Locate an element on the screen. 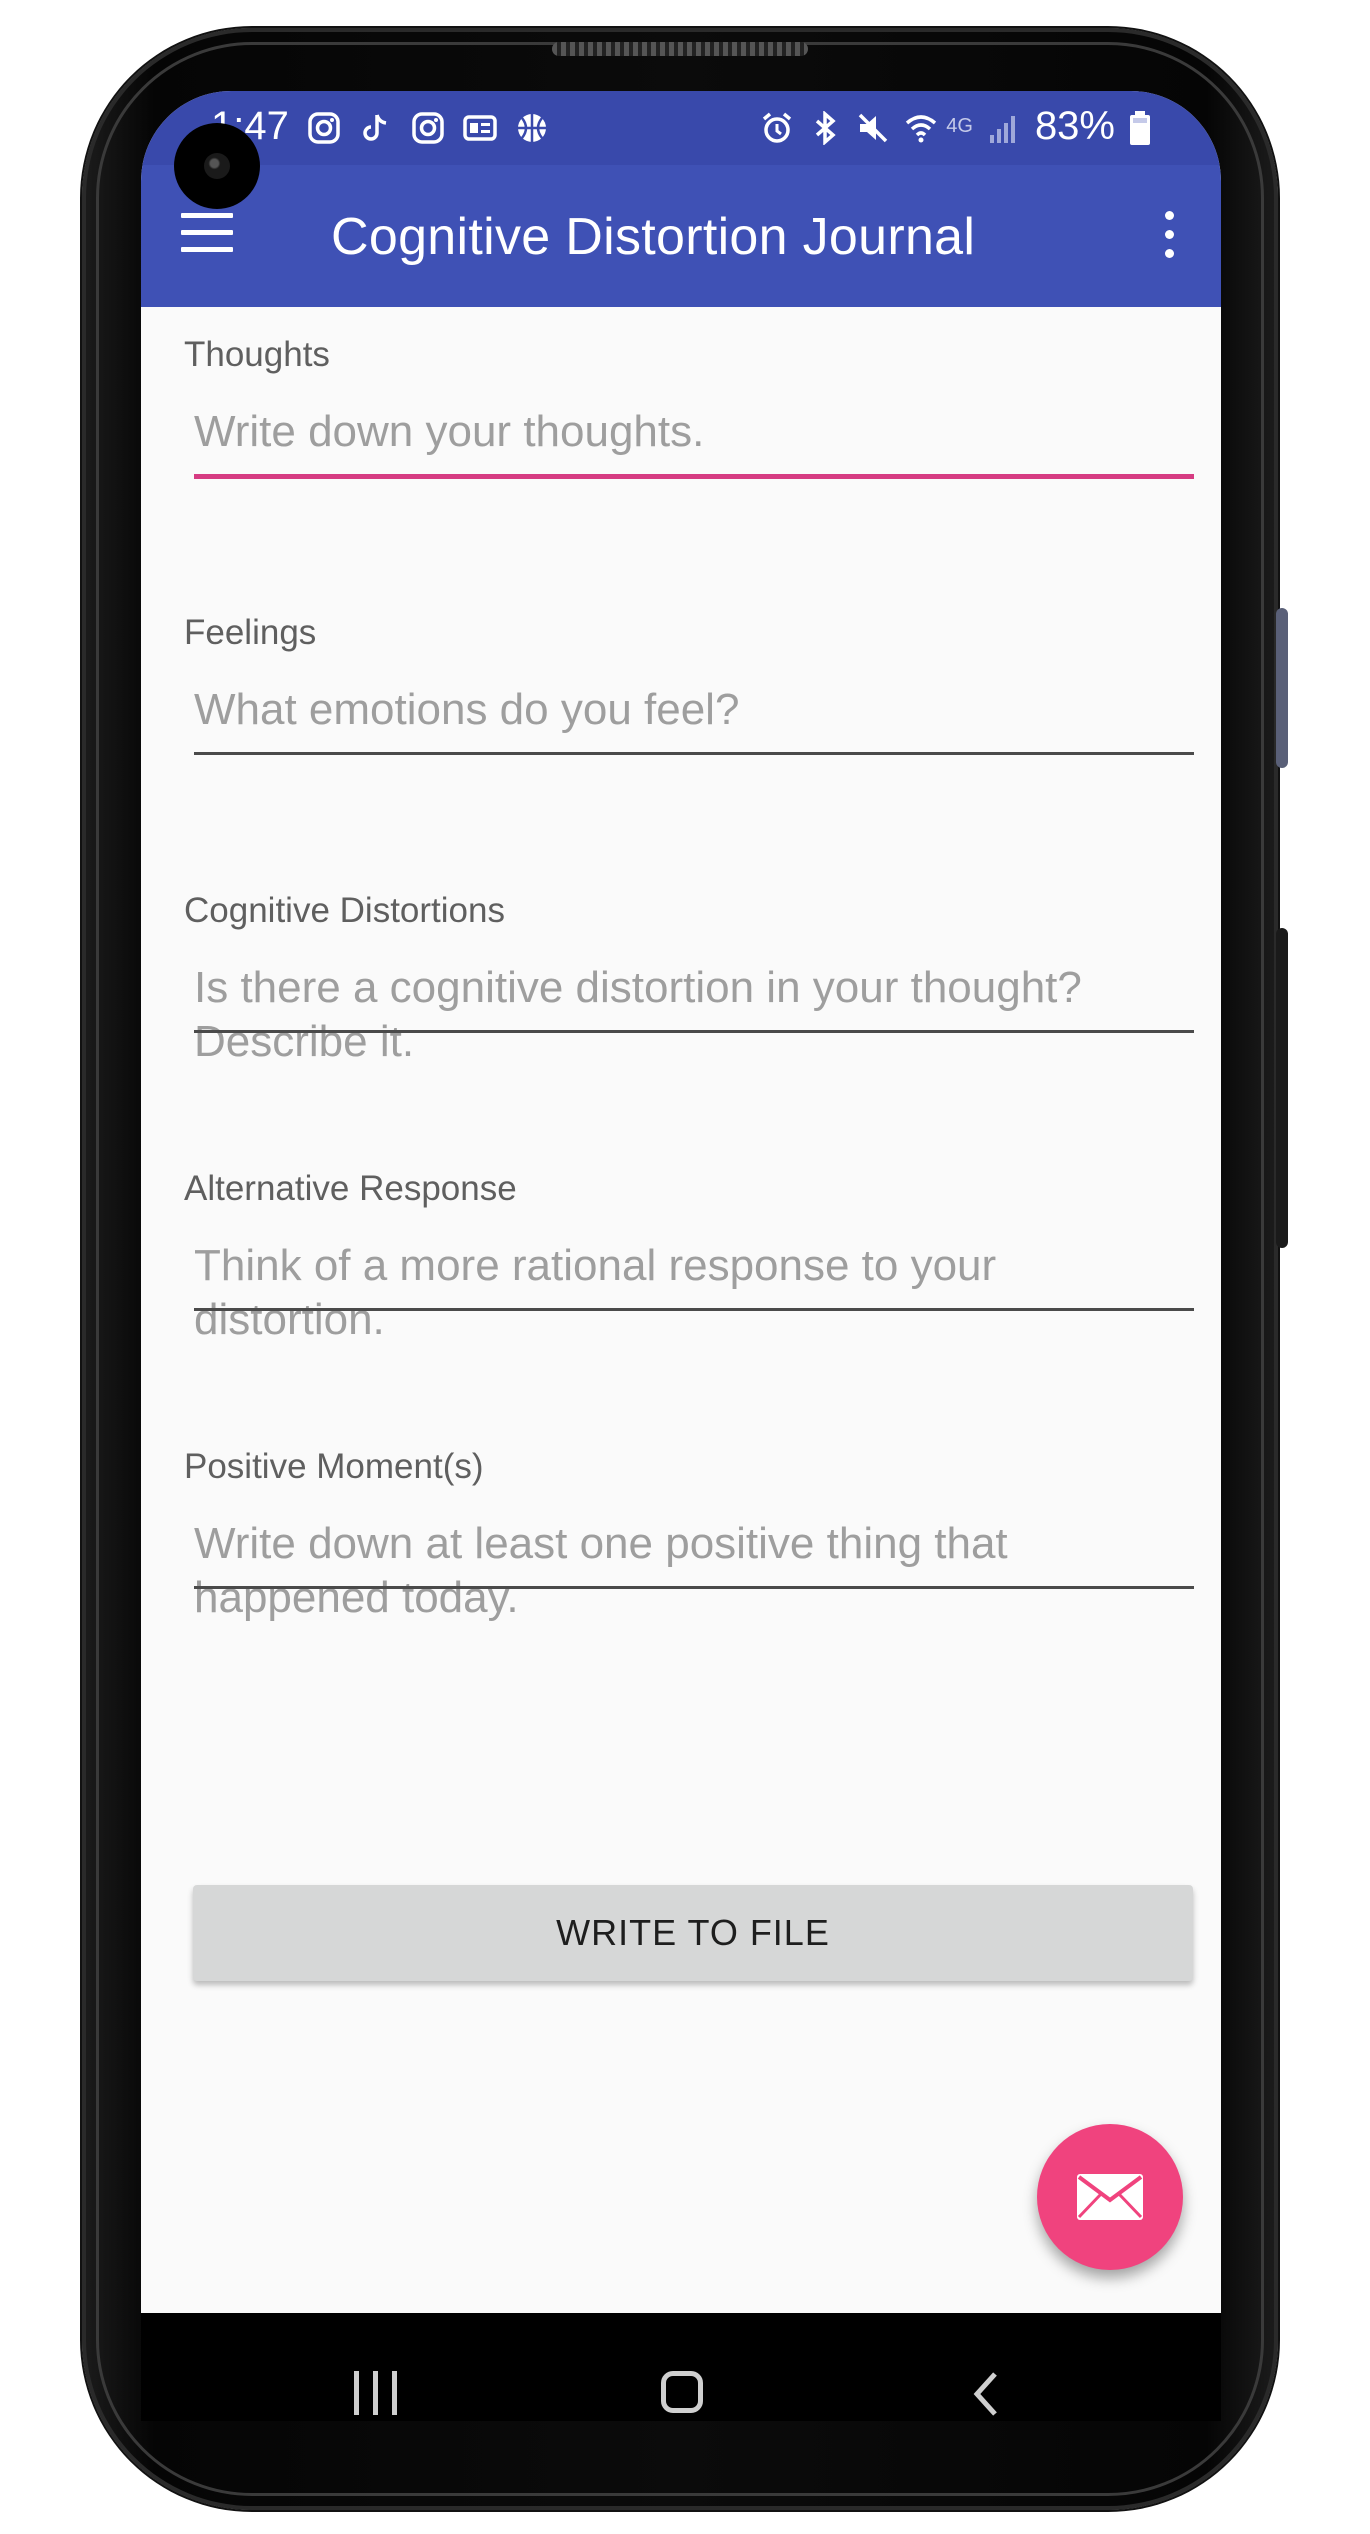  thoughts-field: Thoughts Write down your thoughts. is located at coordinates (689, 410).